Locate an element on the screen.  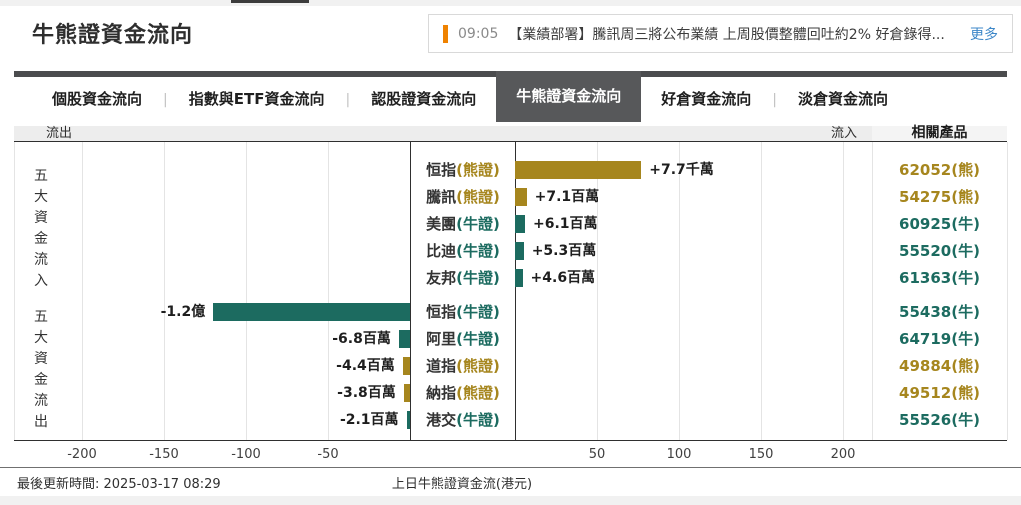
category-label: 友邦(牛證) is located at coordinates (463, 278).